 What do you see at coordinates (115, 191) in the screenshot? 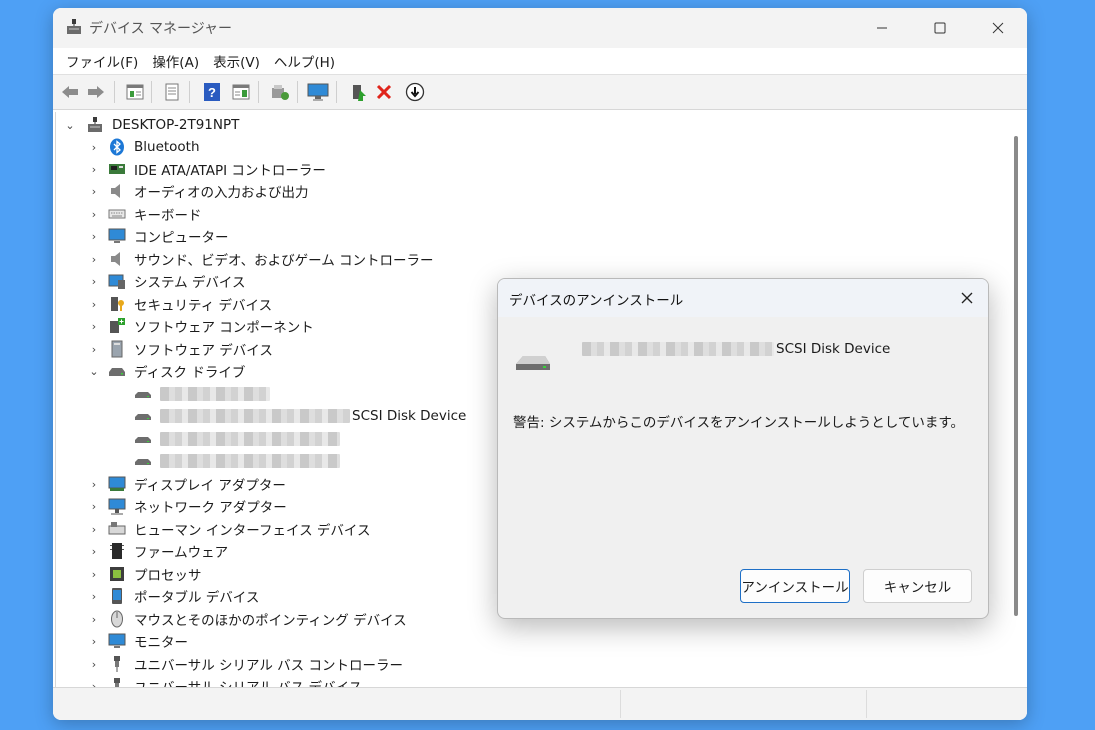
I see `speaker-icon` at bounding box center [115, 191].